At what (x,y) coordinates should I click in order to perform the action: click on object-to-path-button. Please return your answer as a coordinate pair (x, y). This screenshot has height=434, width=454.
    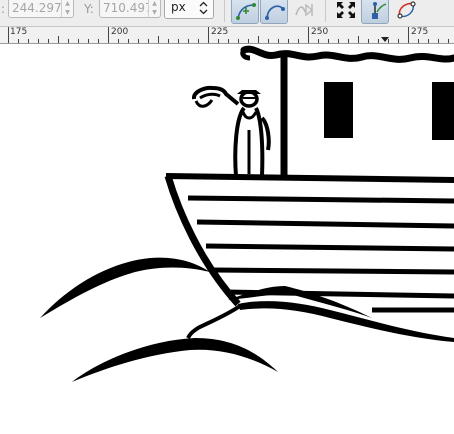
    Looking at the image, I should click on (304, 12).